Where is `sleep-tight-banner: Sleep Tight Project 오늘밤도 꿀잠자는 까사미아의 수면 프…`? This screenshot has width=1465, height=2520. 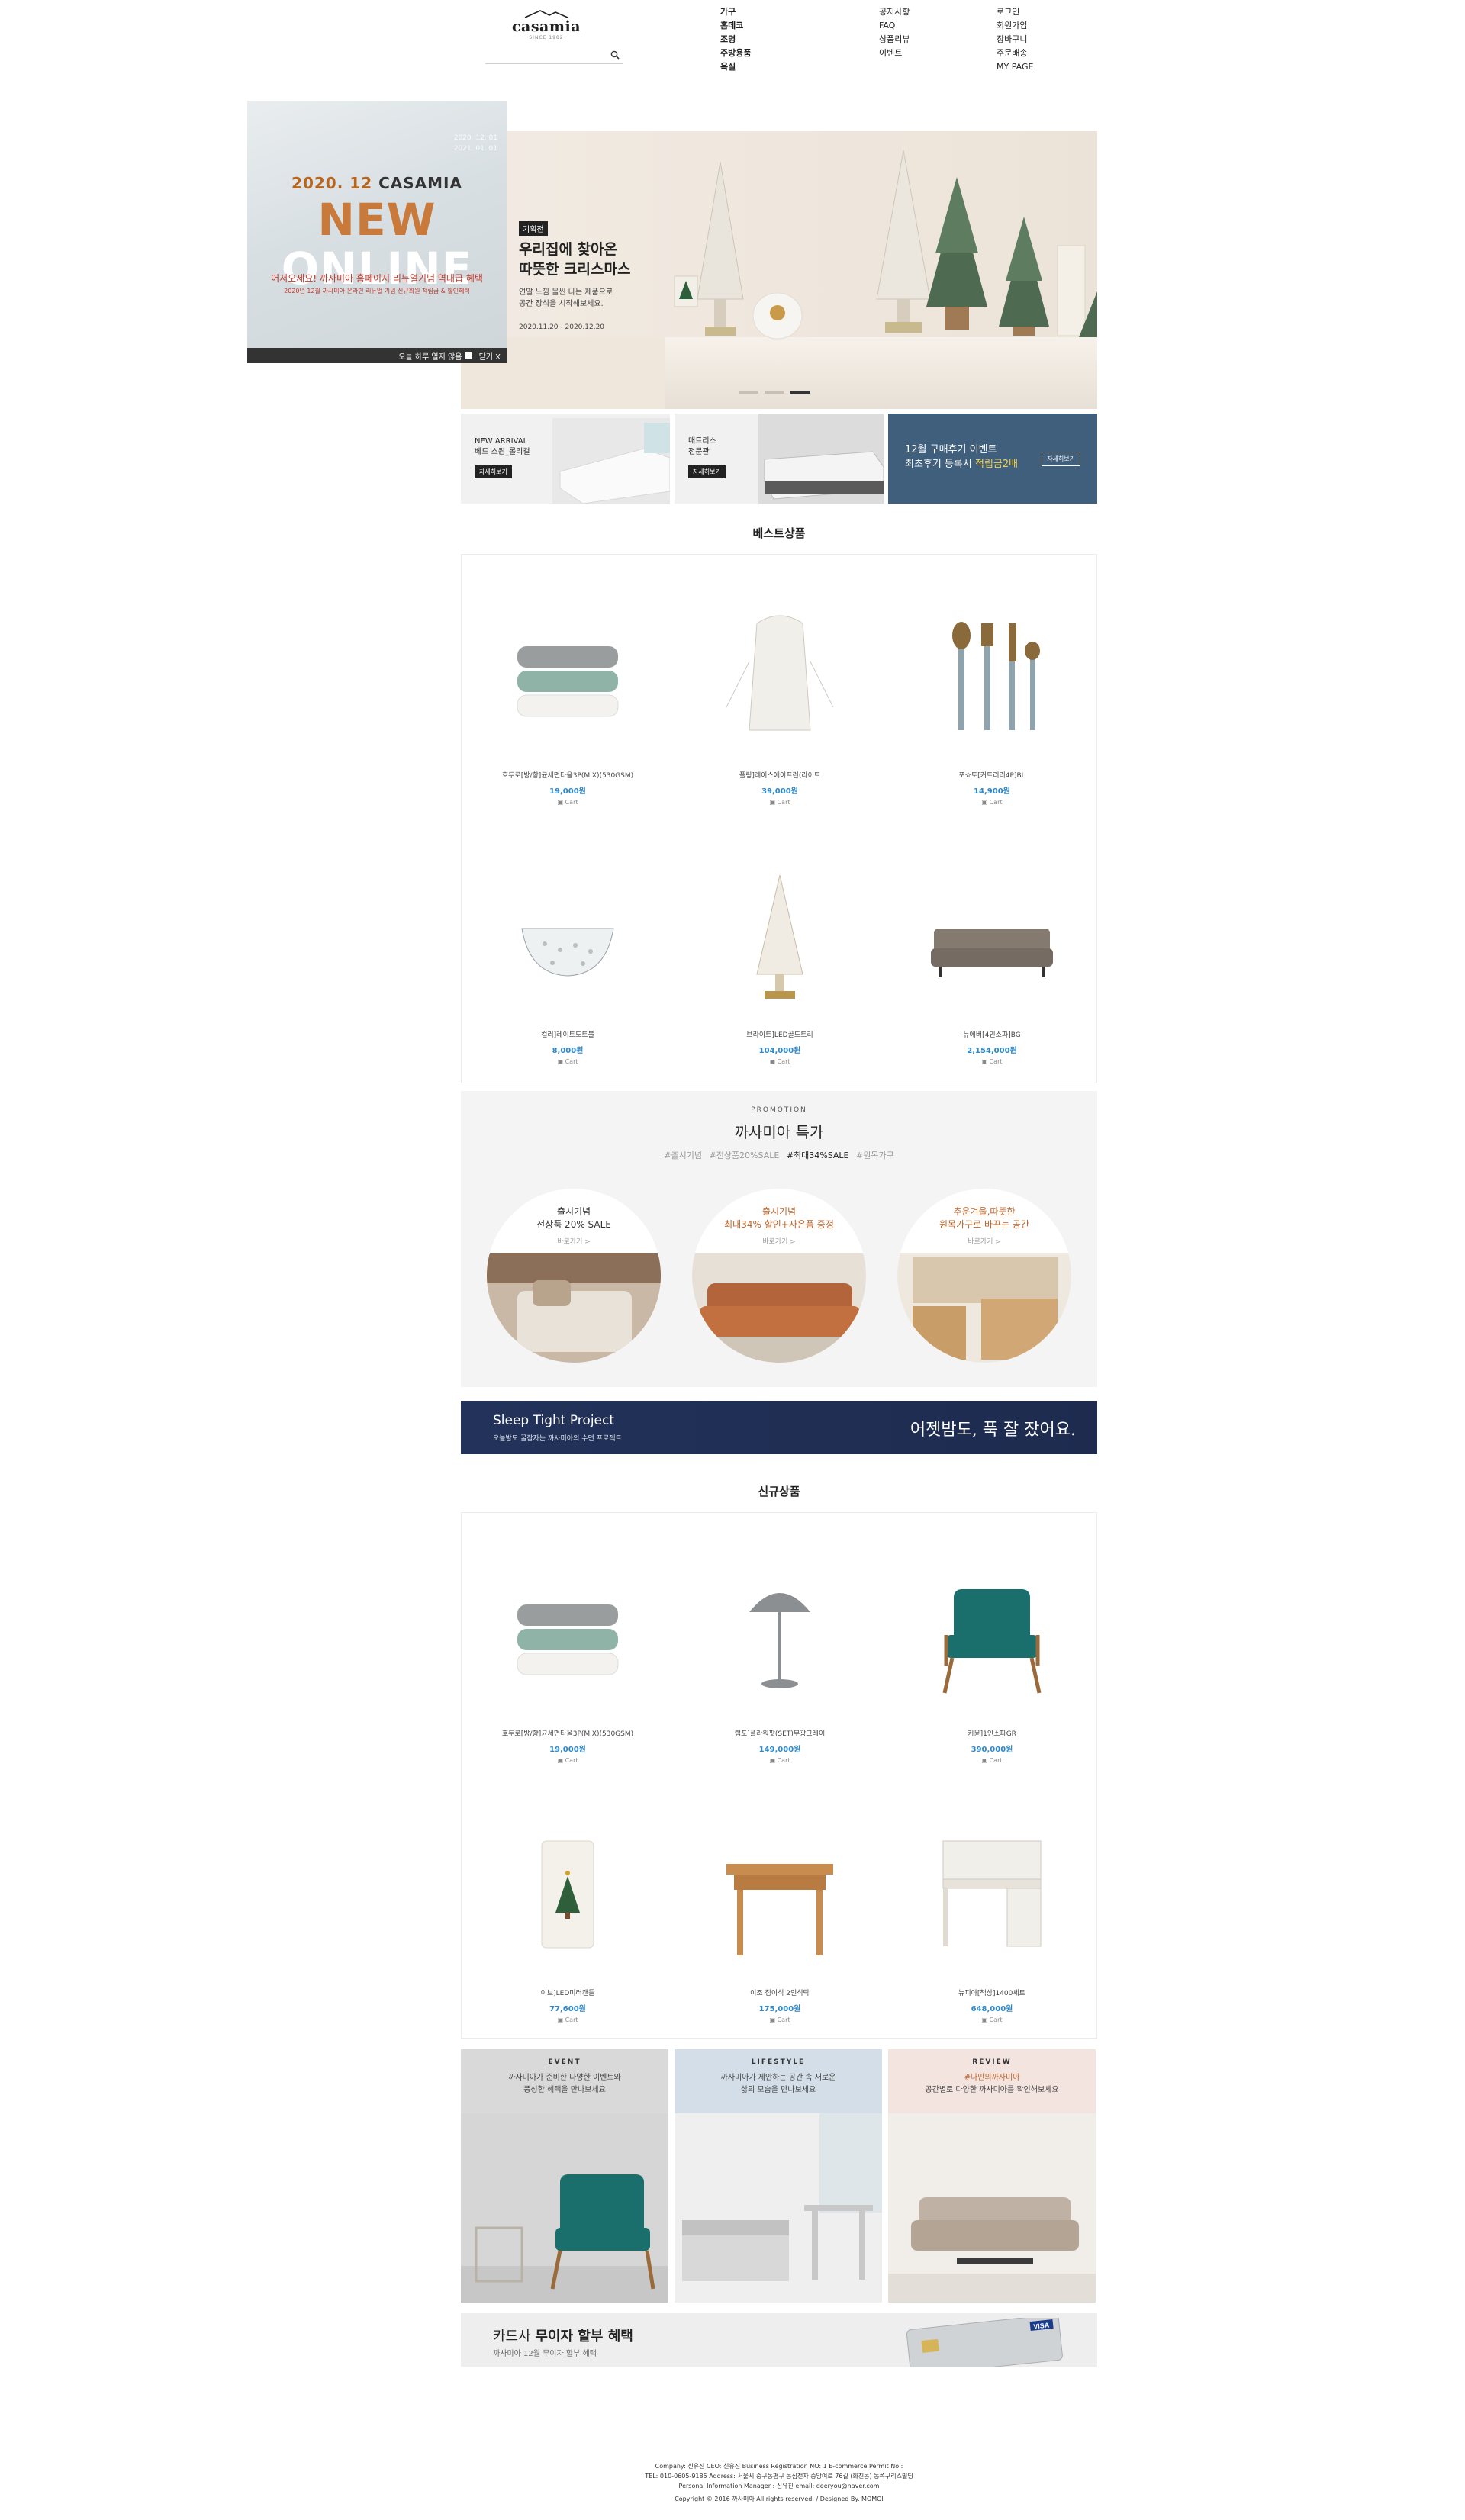 sleep-tight-banner: Sleep Tight Project 오늘밤도 꿀잠자는 까사미아의 수면 프… is located at coordinates (779, 1428).